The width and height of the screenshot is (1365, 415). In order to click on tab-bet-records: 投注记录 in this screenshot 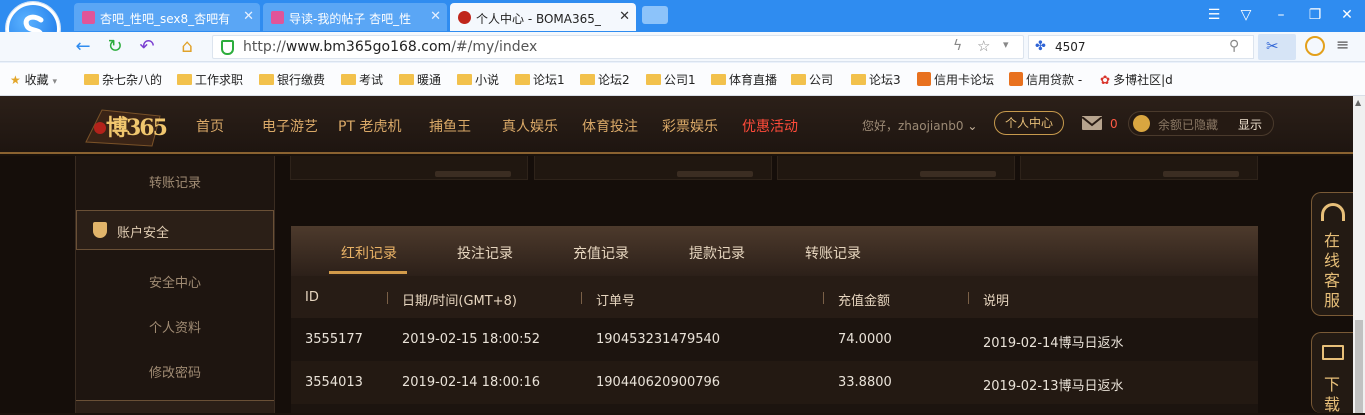, I will do `click(485, 253)`.